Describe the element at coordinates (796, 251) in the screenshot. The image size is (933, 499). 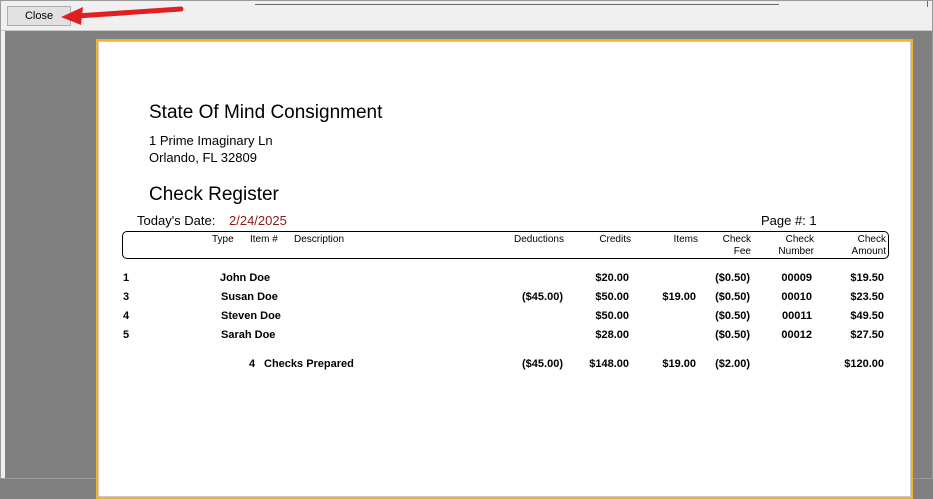
I see `col-check-number-2: Number` at that location.